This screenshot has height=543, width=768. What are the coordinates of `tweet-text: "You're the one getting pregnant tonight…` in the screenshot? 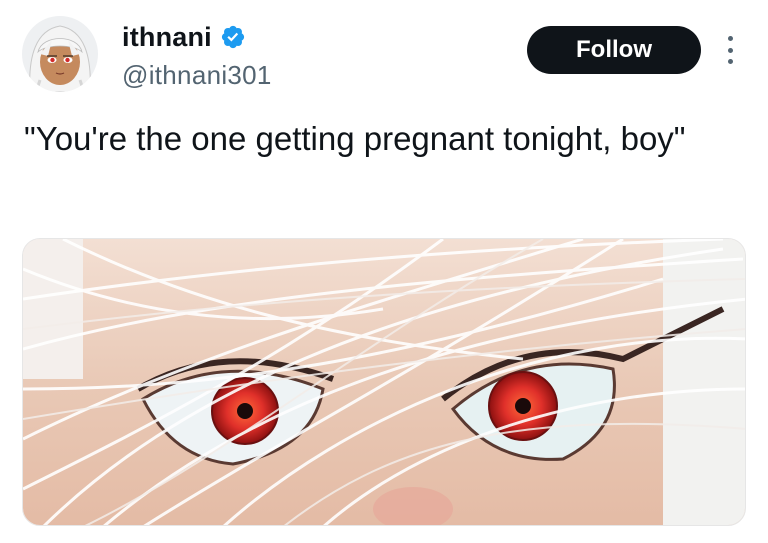 It's located at (355, 138).